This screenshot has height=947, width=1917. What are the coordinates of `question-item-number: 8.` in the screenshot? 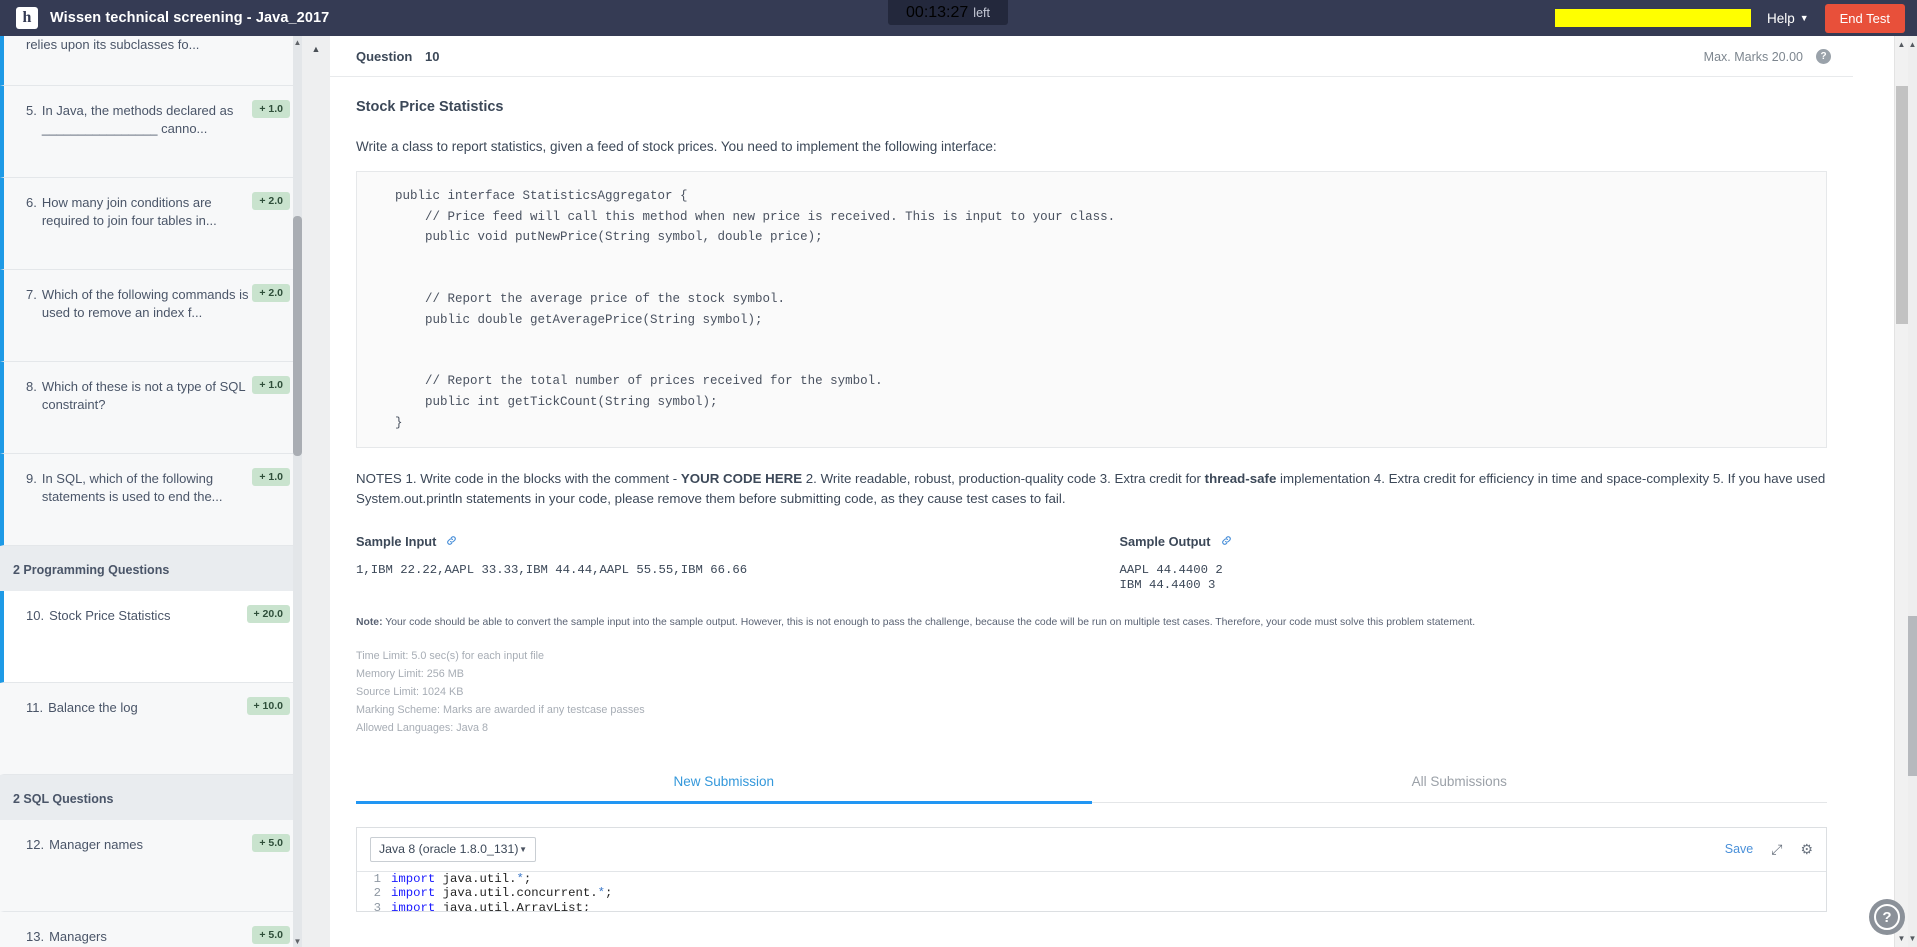 It's located at (31, 386).